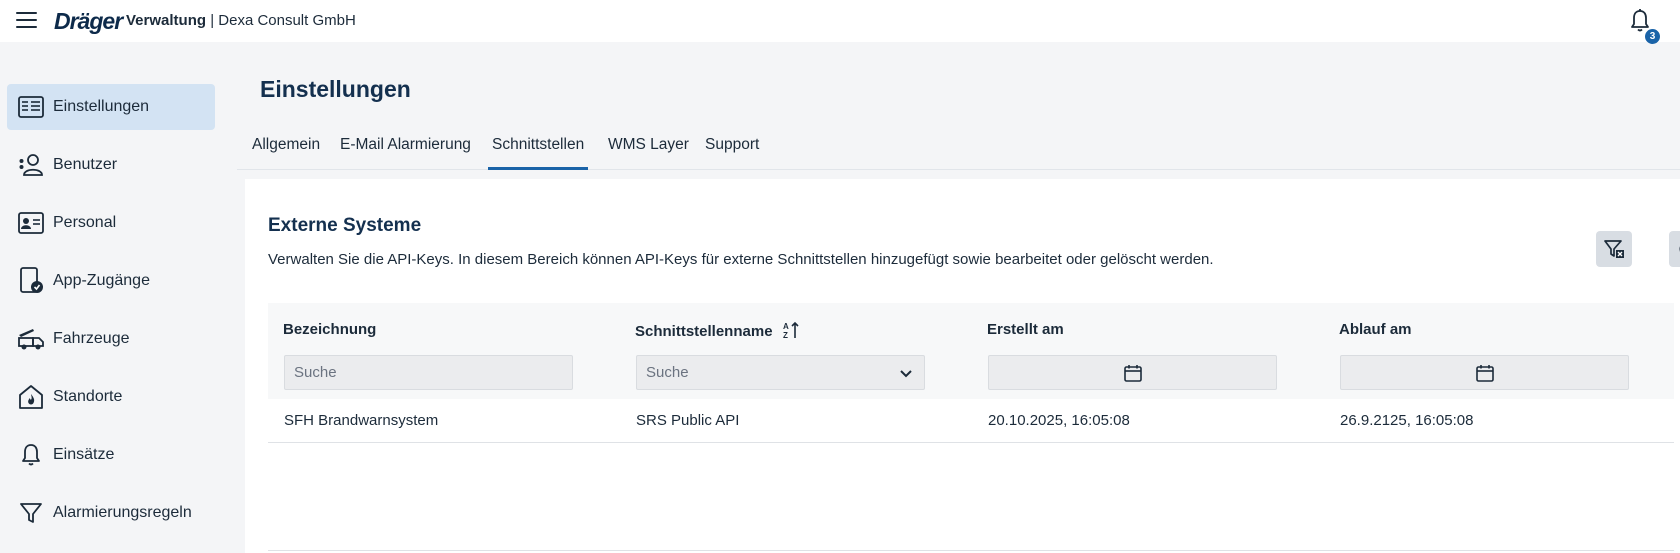  Describe the element at coordinates (122, 512) in the screenshot. I see `sidebar-item-label: Alarmierungsregeln` at that location.